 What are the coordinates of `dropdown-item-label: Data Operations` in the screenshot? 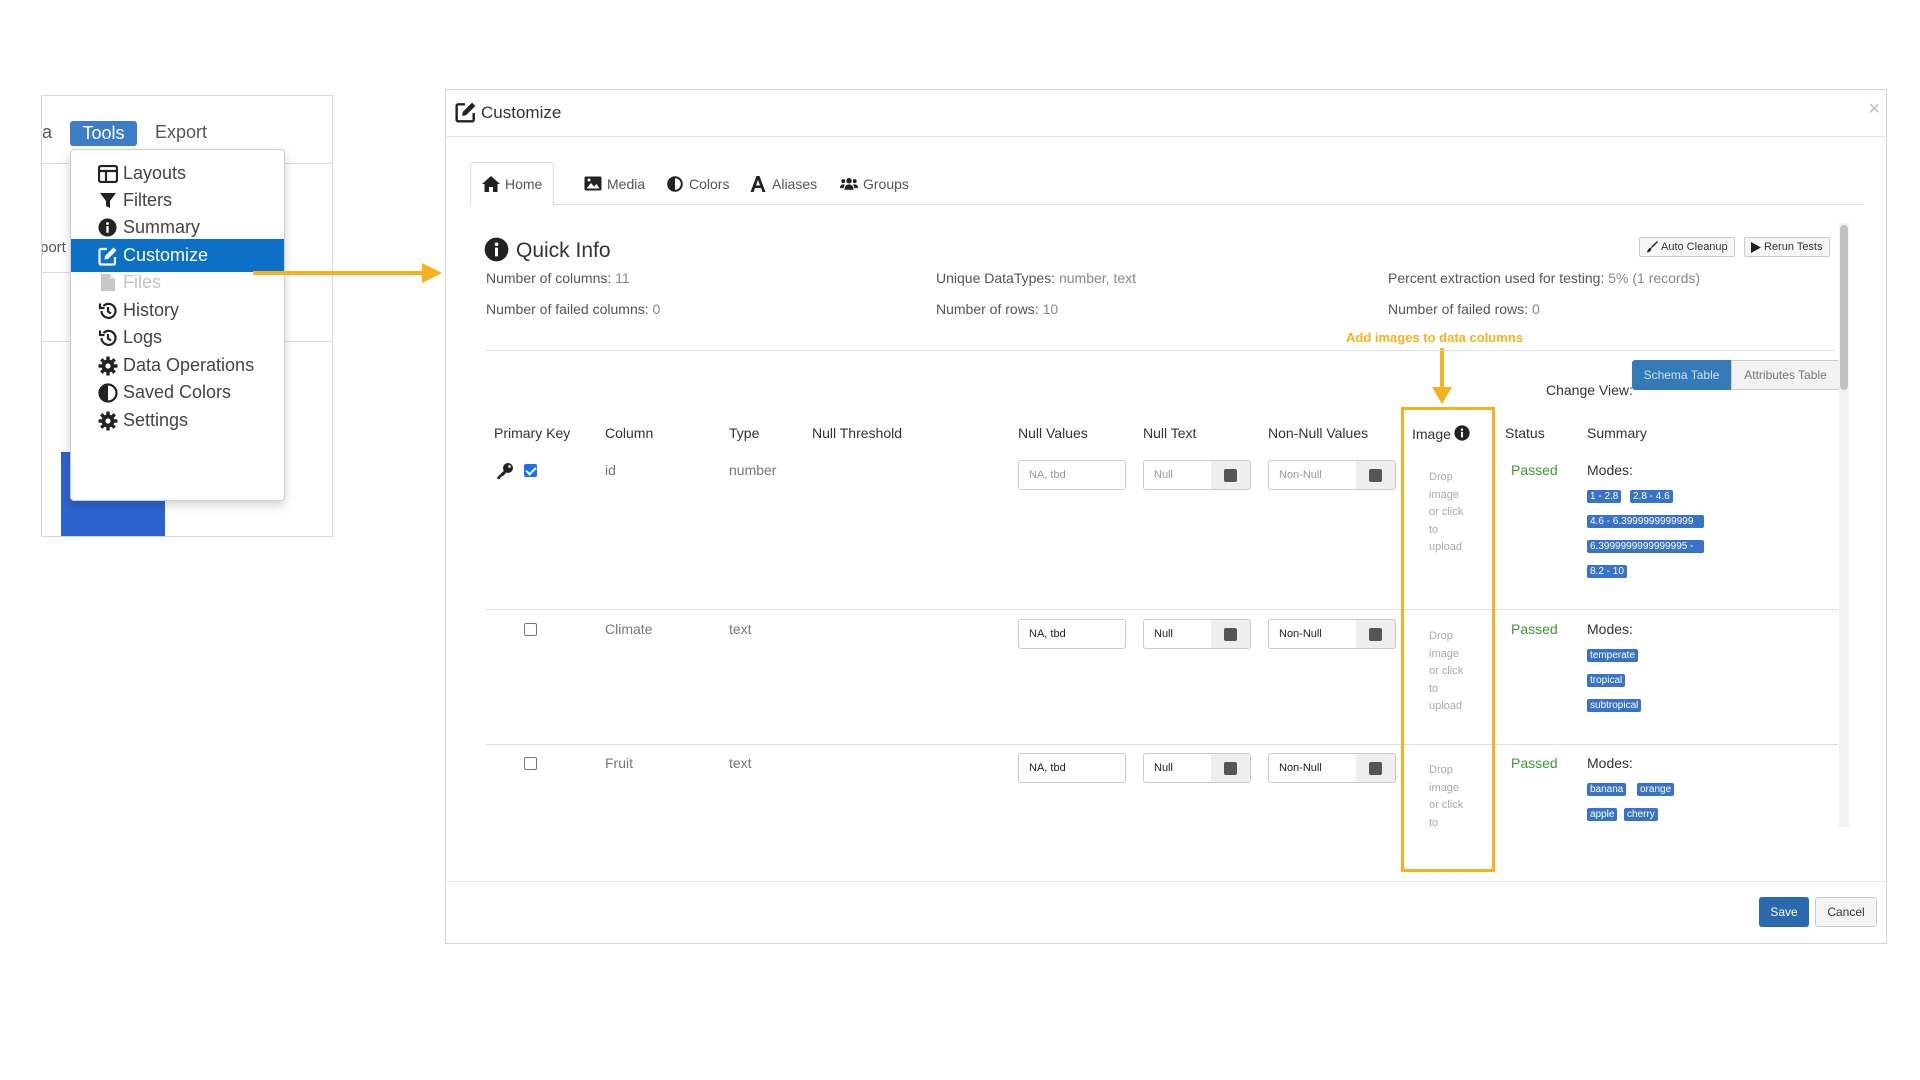 It's located at (189, 365).